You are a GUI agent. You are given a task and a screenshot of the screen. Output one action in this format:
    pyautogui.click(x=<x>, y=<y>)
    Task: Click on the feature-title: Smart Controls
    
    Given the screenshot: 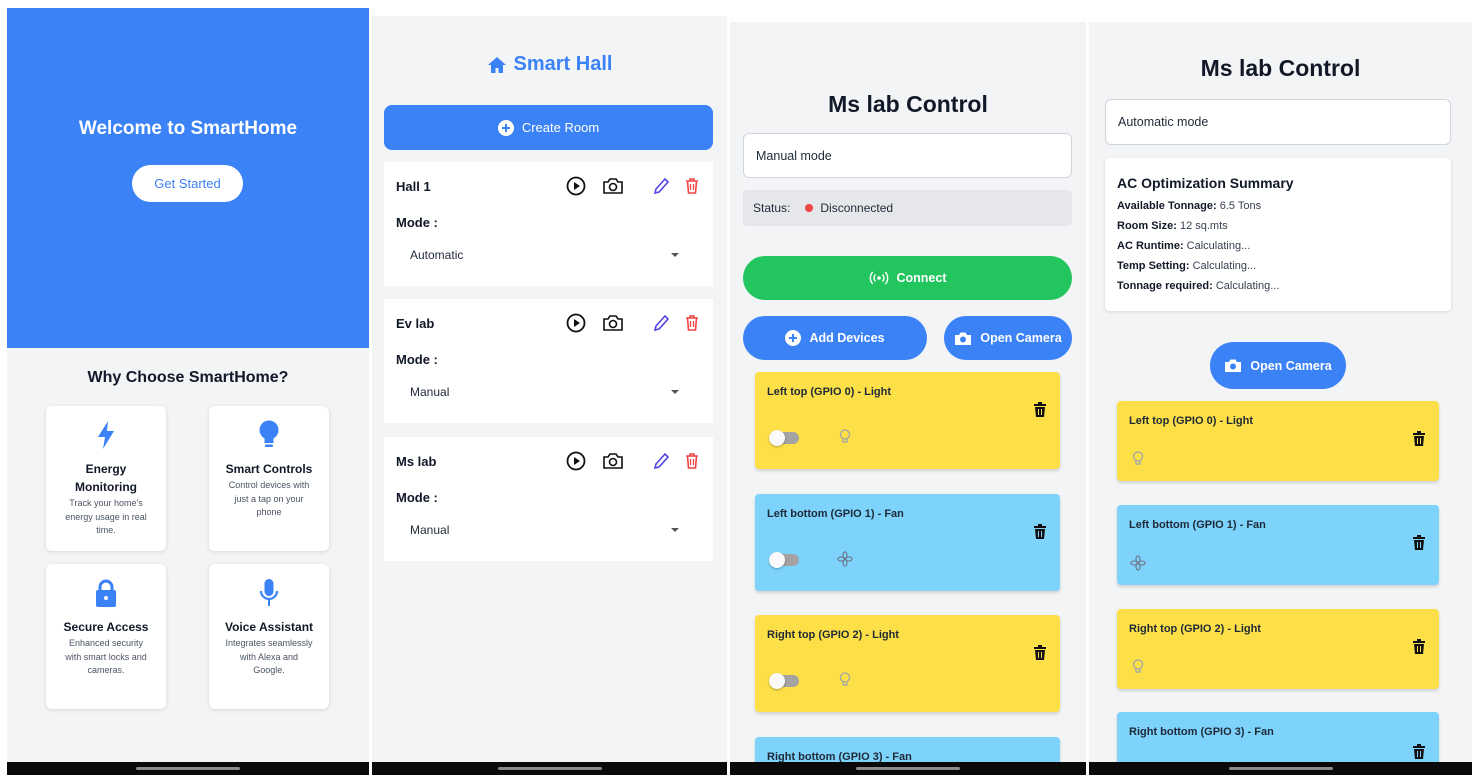 What is the action you would take?
    pyautogui.click(x=269, y=469)
    